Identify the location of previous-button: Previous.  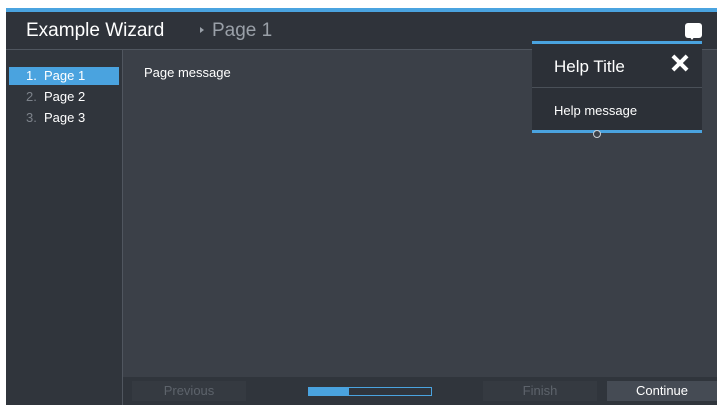
(189, 391).